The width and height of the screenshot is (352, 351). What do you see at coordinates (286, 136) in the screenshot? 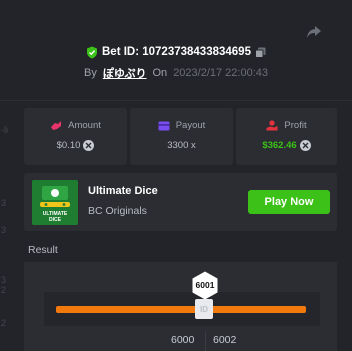
I see `profit-card: Profit $362.46` at bounding box center [286, 136].